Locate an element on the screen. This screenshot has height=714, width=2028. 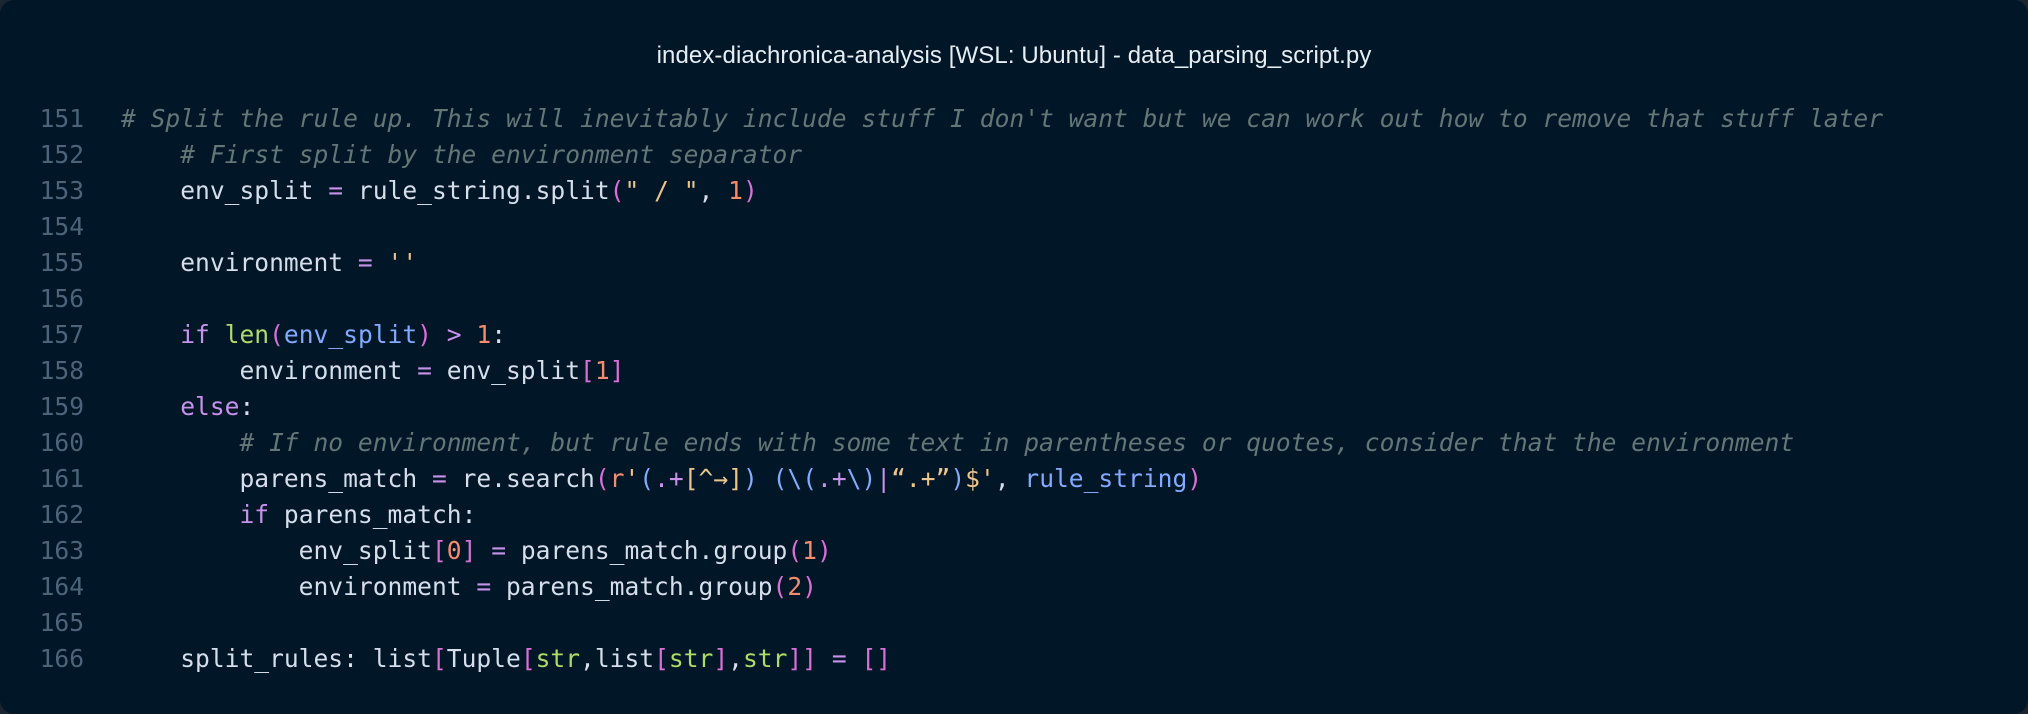
code-line: 162 if parens_match: is located at coordinates (1014, 515).